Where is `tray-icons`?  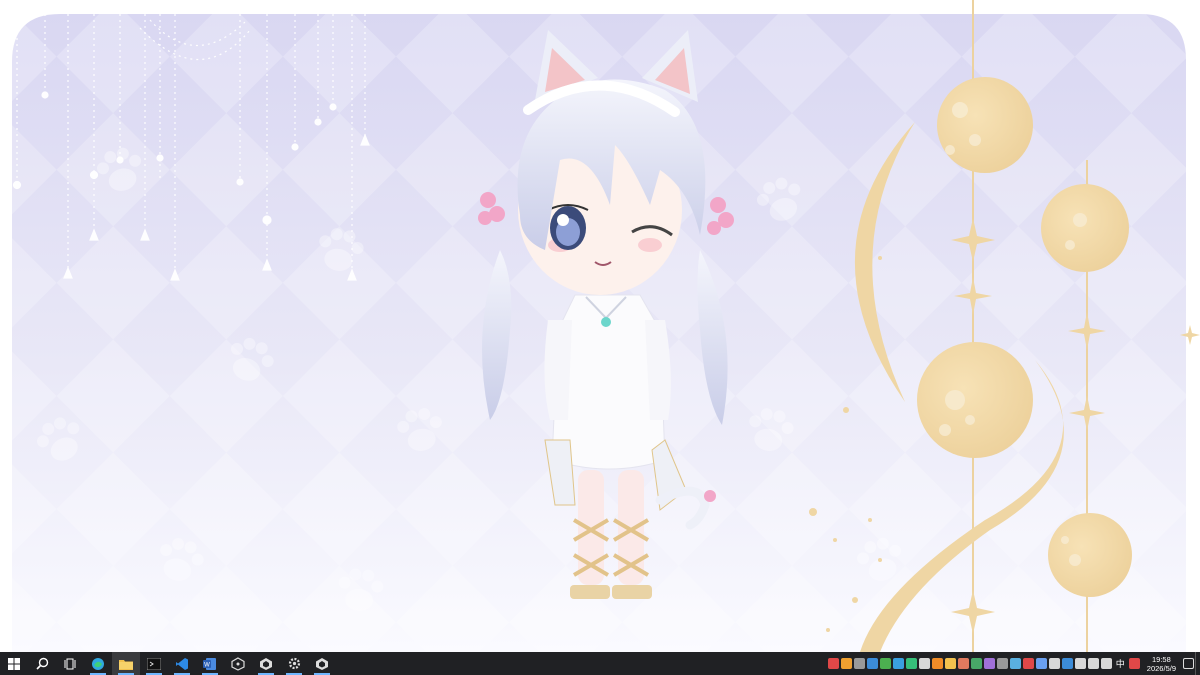
tray-icons is located at coordinates (970, 663).